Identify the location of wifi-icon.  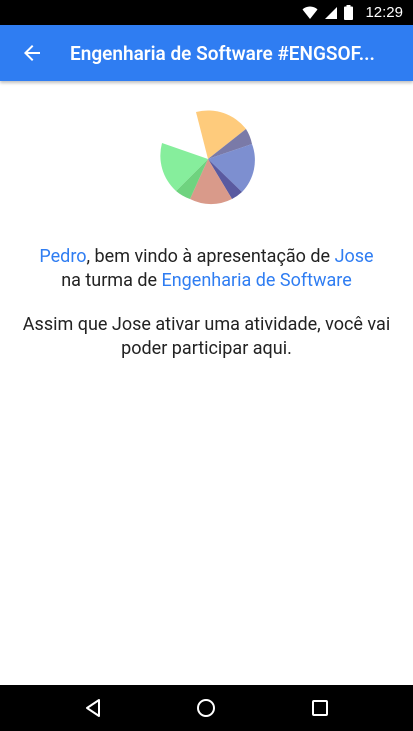
(310, 12).